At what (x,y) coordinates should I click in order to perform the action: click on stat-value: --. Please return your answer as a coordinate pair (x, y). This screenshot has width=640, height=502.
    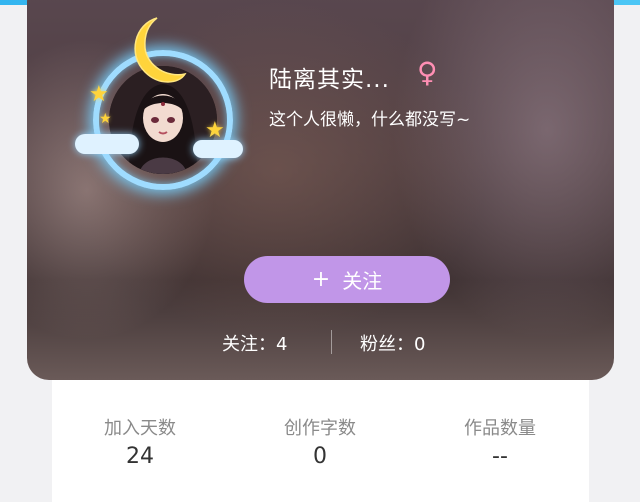
    Looking at the image, I should click on (500, 456).